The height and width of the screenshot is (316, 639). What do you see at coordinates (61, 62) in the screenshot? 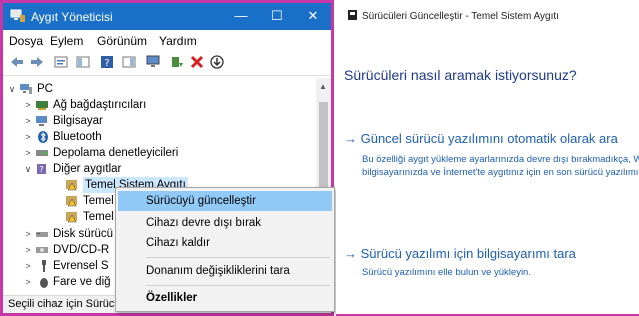
I see `properties-icon` at bounding box center [61, 62].